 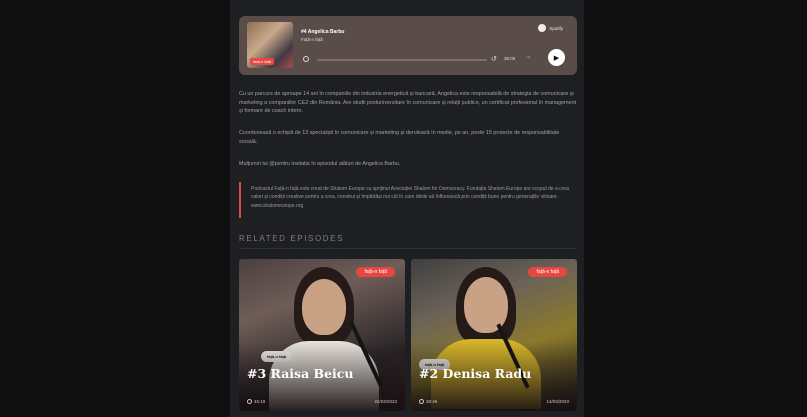 I want to click on card-date: 14/03/2023, so click(x=557, y=401).